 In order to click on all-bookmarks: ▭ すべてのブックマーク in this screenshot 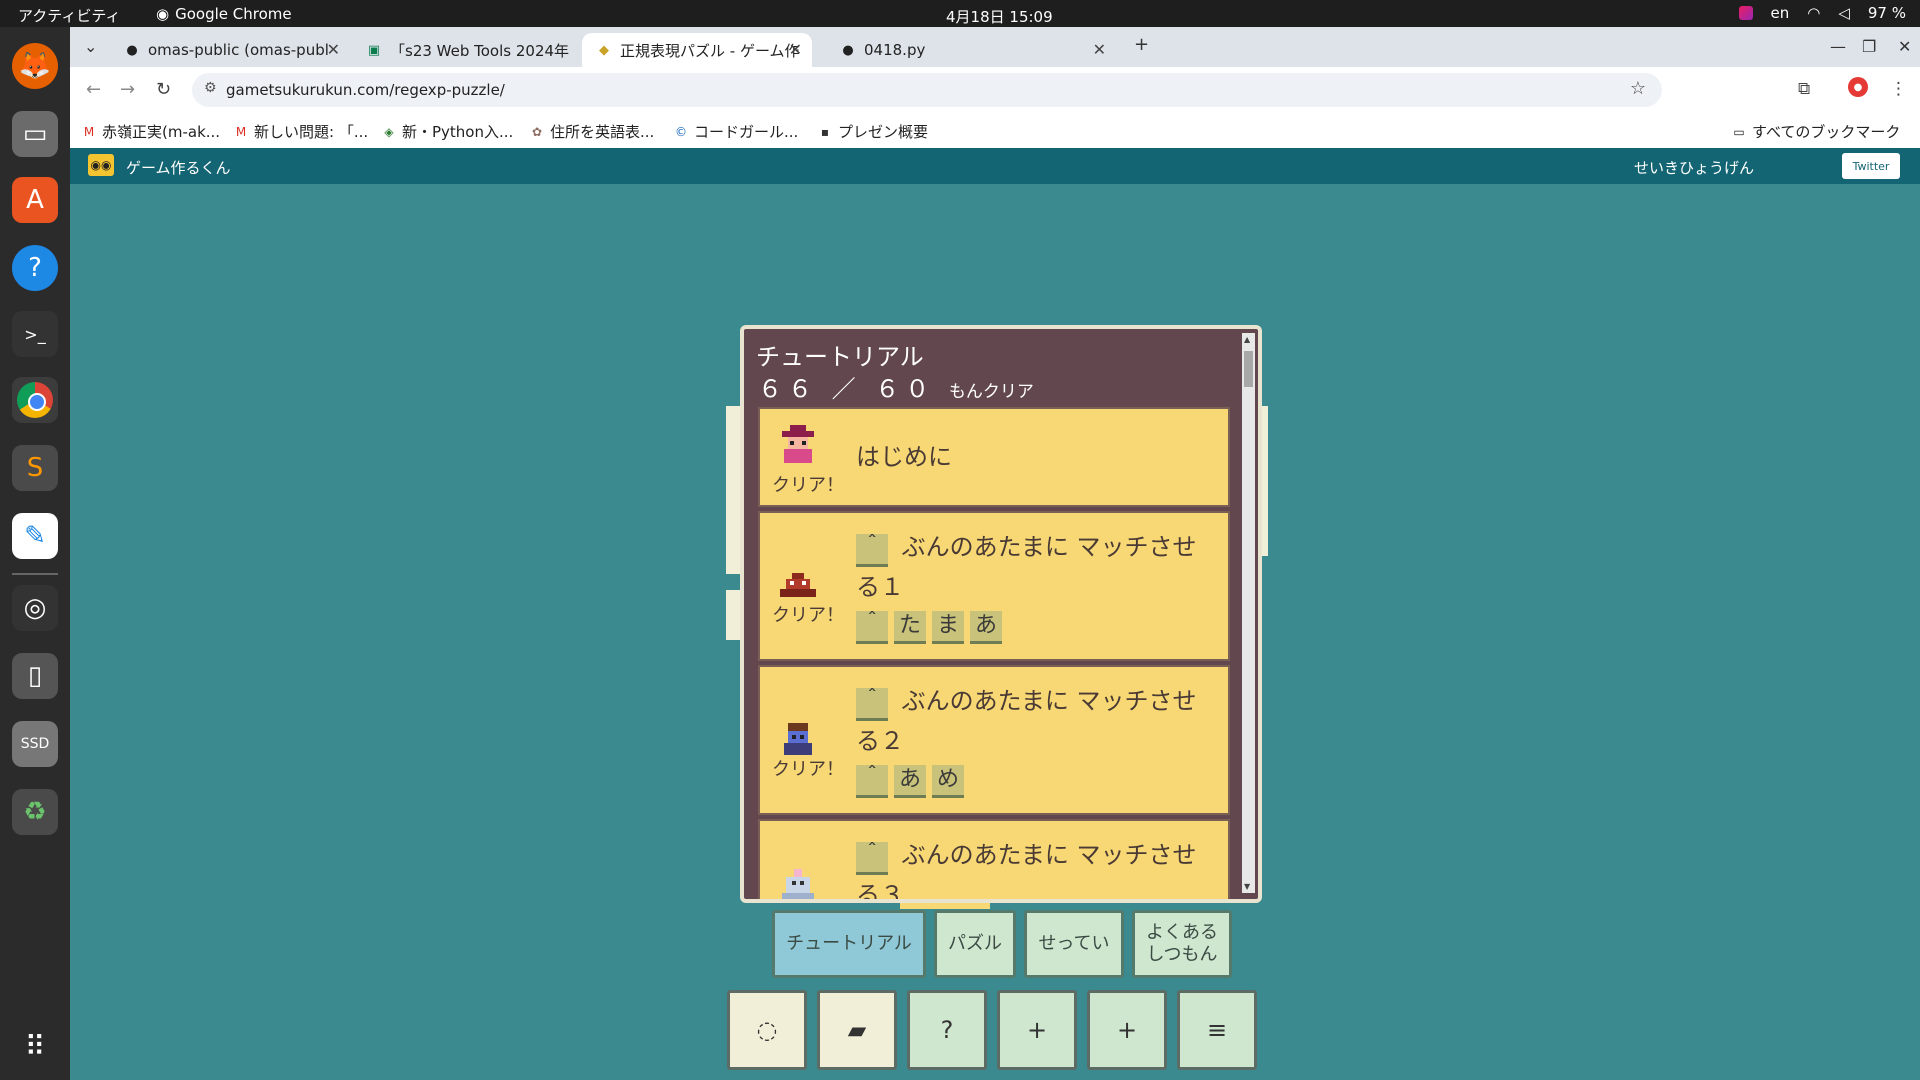, I will do `click(1816, 131)`.